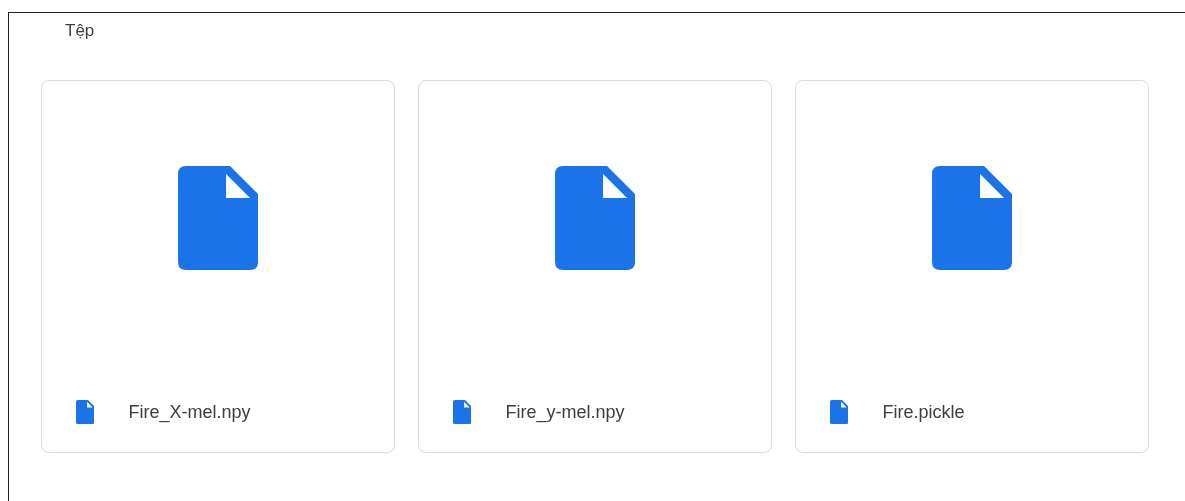 The width and height of the screenshot is (1185, 501). Describe the element at coordinates (923, 412) in the screenshot. I see `file-name: Fire.pickle` at that location.